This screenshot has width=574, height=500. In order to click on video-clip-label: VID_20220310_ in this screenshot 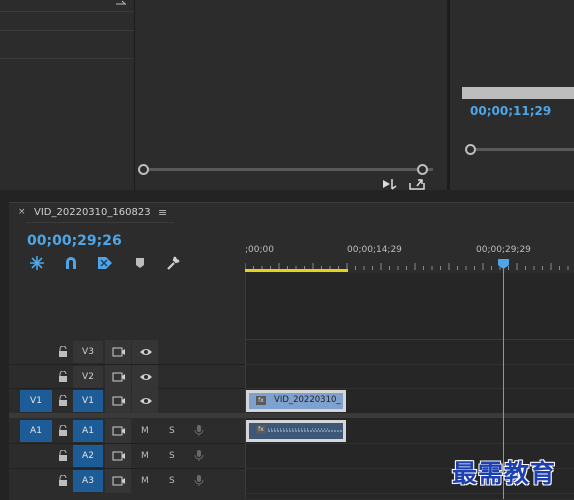, I will do `click(307, 400)`.